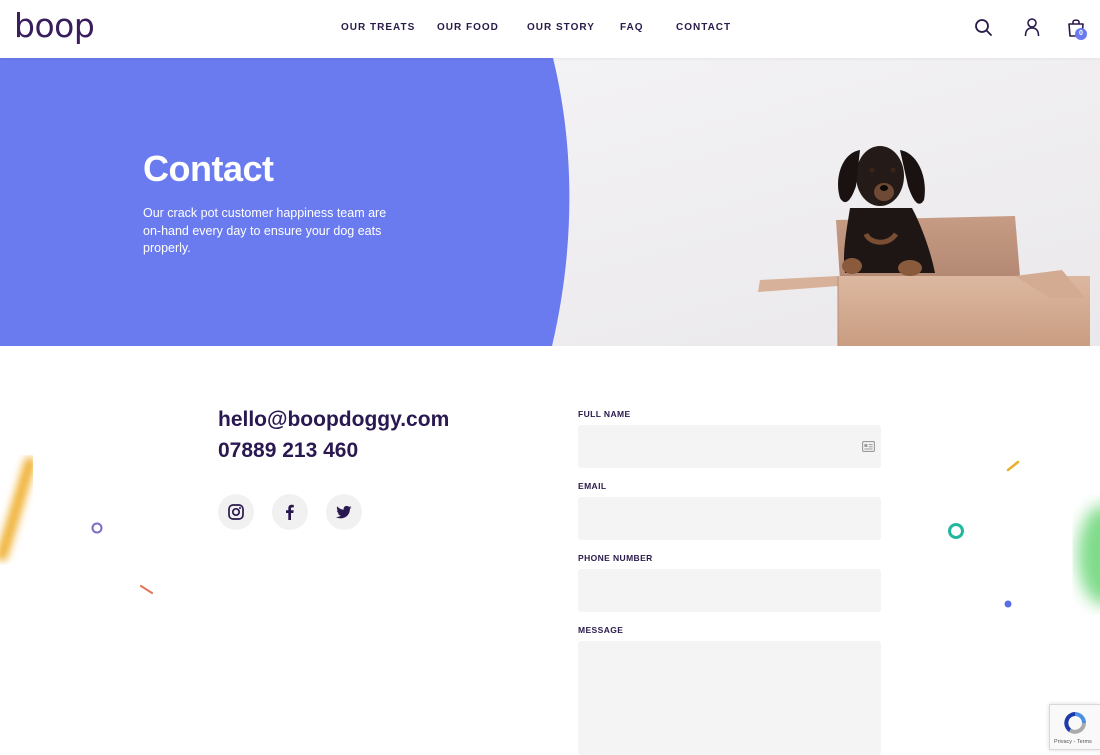  I want to click on search-icon, so click(983, 27).